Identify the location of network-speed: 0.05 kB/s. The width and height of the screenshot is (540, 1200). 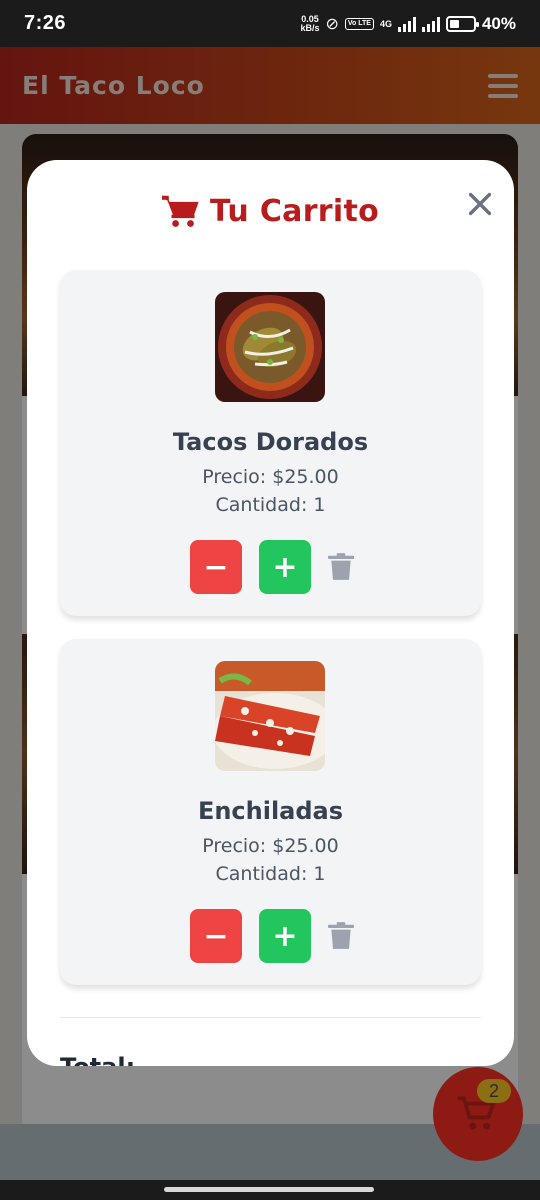
(310, 23).